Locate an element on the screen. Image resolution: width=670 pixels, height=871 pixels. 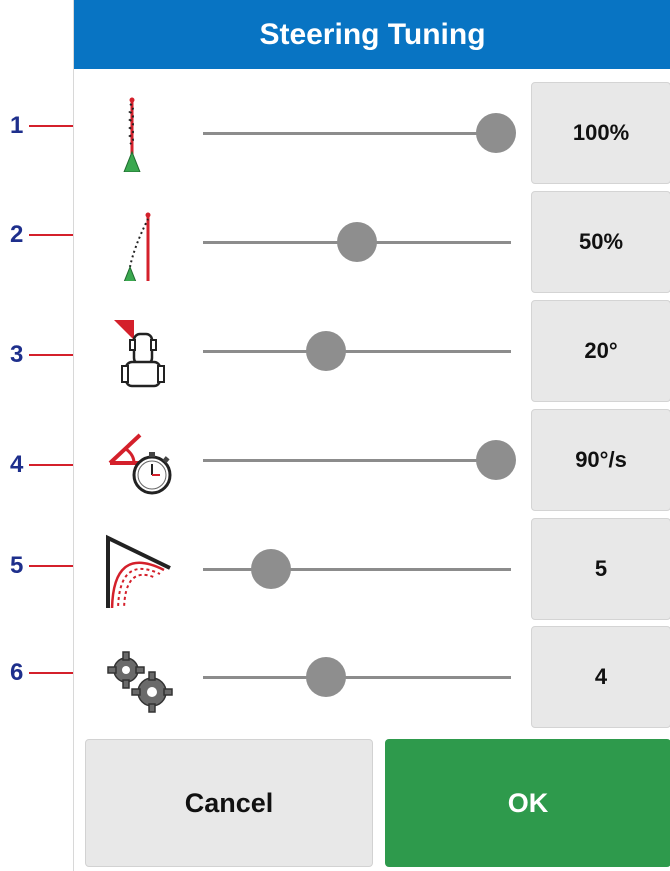
tuning-row-4: 90°/s is located at coordinates (372, 461).